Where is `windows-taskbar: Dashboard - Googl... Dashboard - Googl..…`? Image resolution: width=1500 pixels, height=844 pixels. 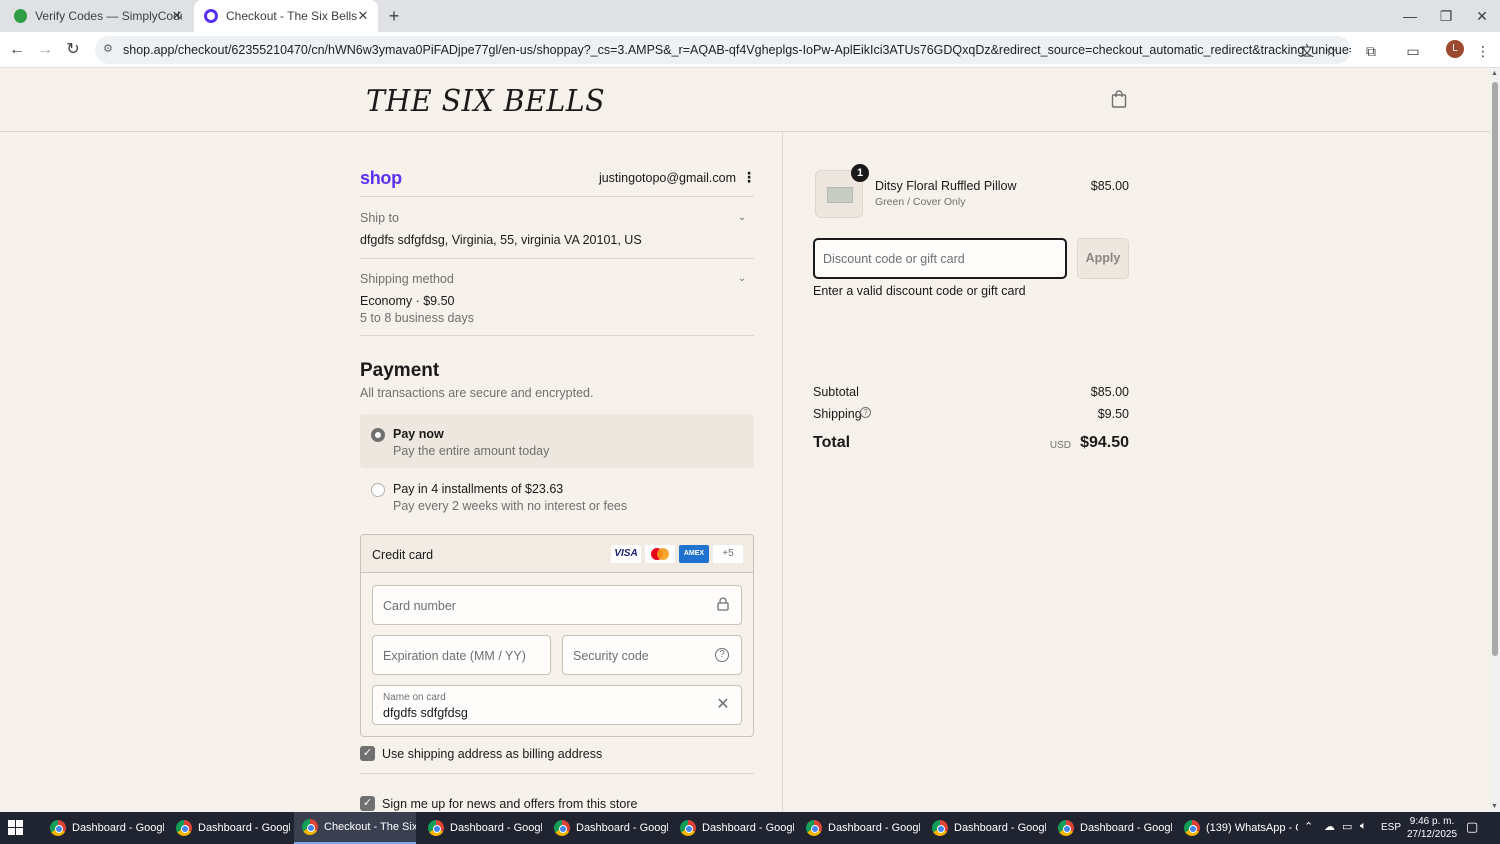 windows-taskbar: Dashboard - Googl... Dashboard - Googl..… is located at coordinates (750, 828).